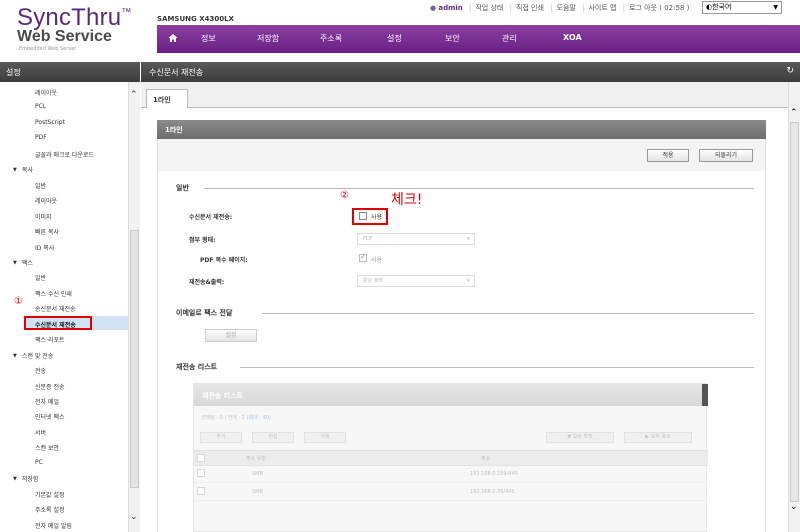  I want to click on sidebar-item: 전송, so click(40, 370).